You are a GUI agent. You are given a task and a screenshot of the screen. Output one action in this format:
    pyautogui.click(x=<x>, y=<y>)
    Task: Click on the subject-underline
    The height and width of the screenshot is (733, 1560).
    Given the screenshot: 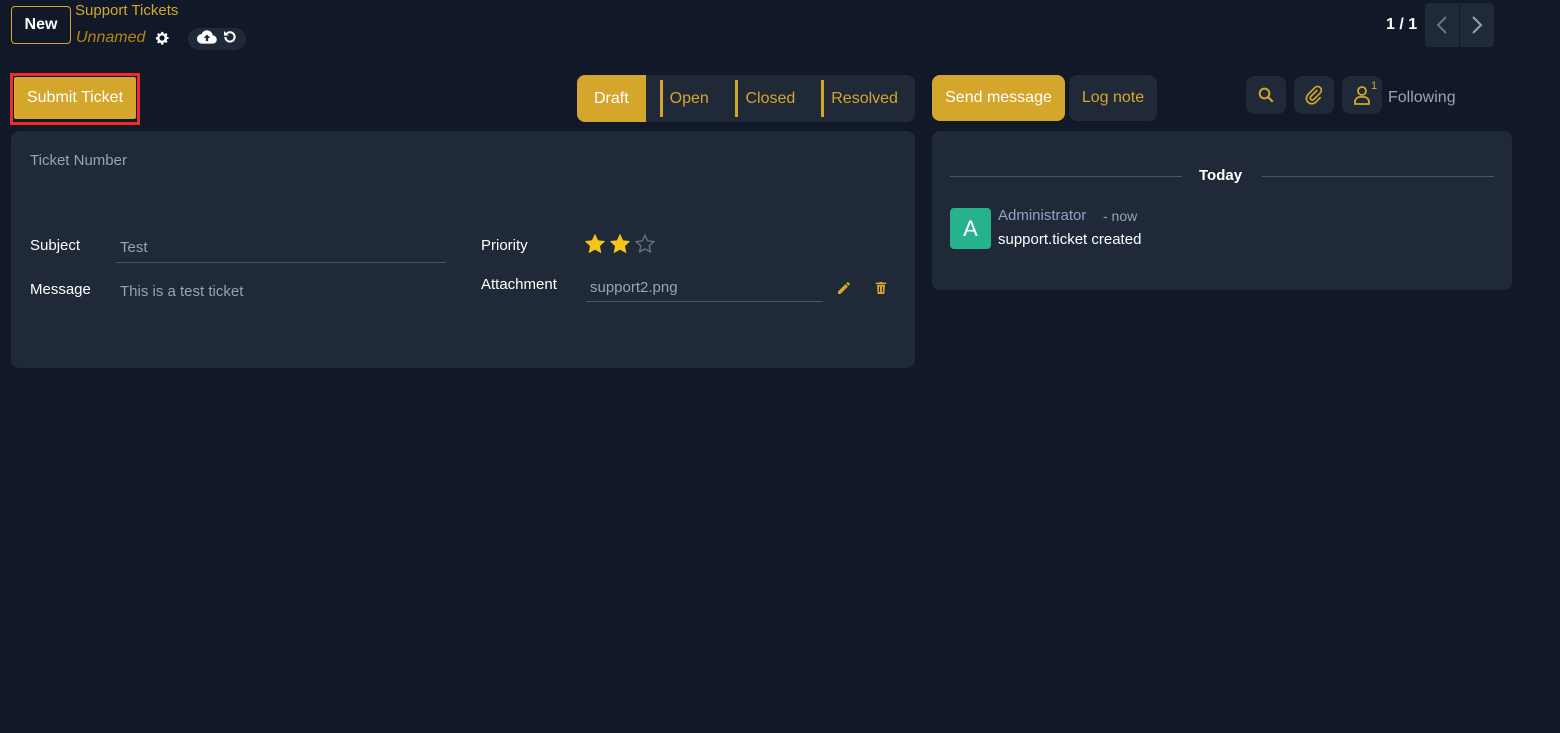 What is the action you would take?
    pyautogui.click(x=281, y=262)
    